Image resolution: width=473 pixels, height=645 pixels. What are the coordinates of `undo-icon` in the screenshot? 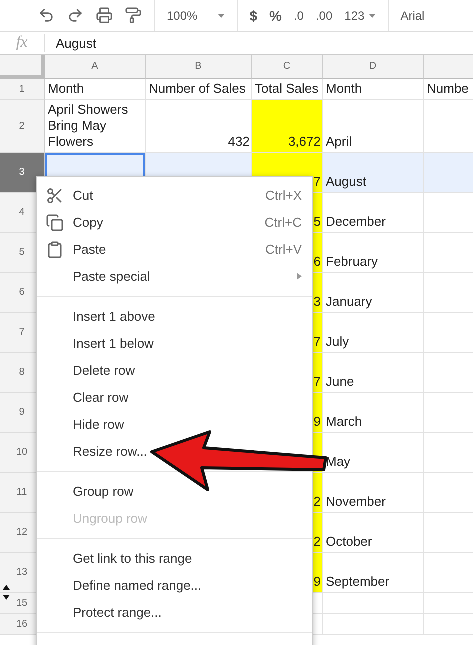 It's located at (46, 15).